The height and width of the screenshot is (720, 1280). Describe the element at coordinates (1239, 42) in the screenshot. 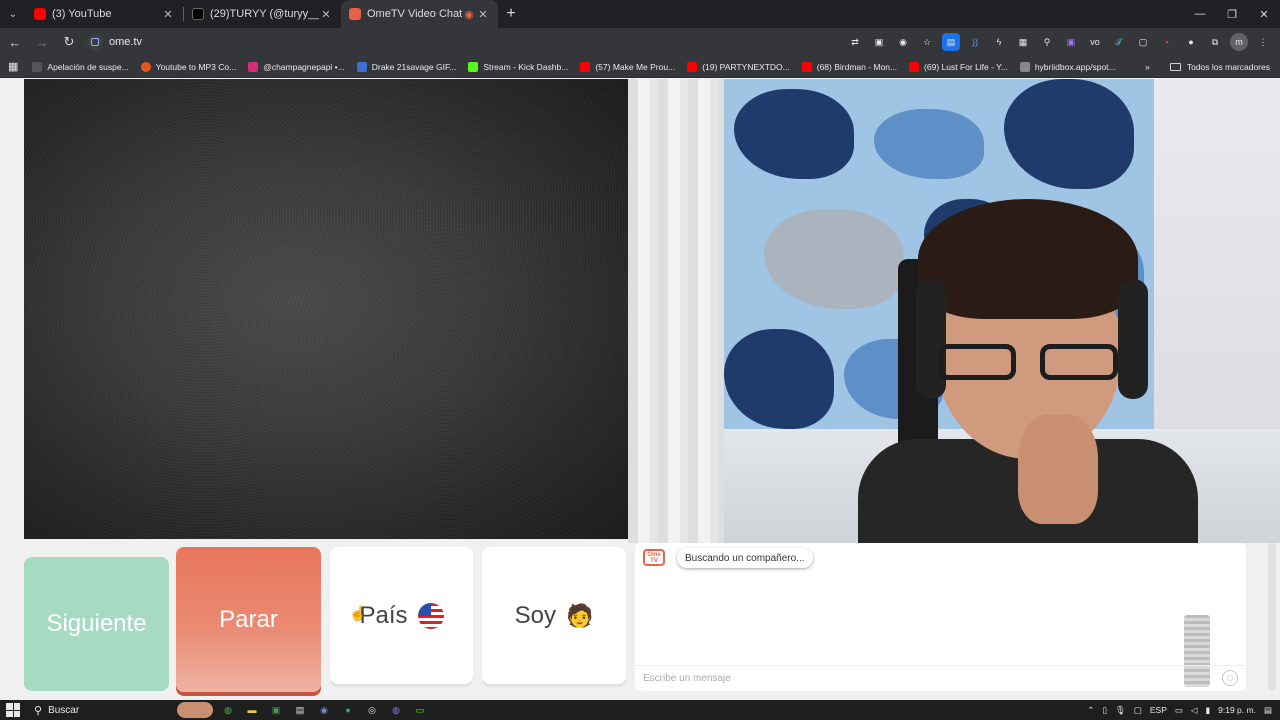

I see `profile-avatar: m` at that location.